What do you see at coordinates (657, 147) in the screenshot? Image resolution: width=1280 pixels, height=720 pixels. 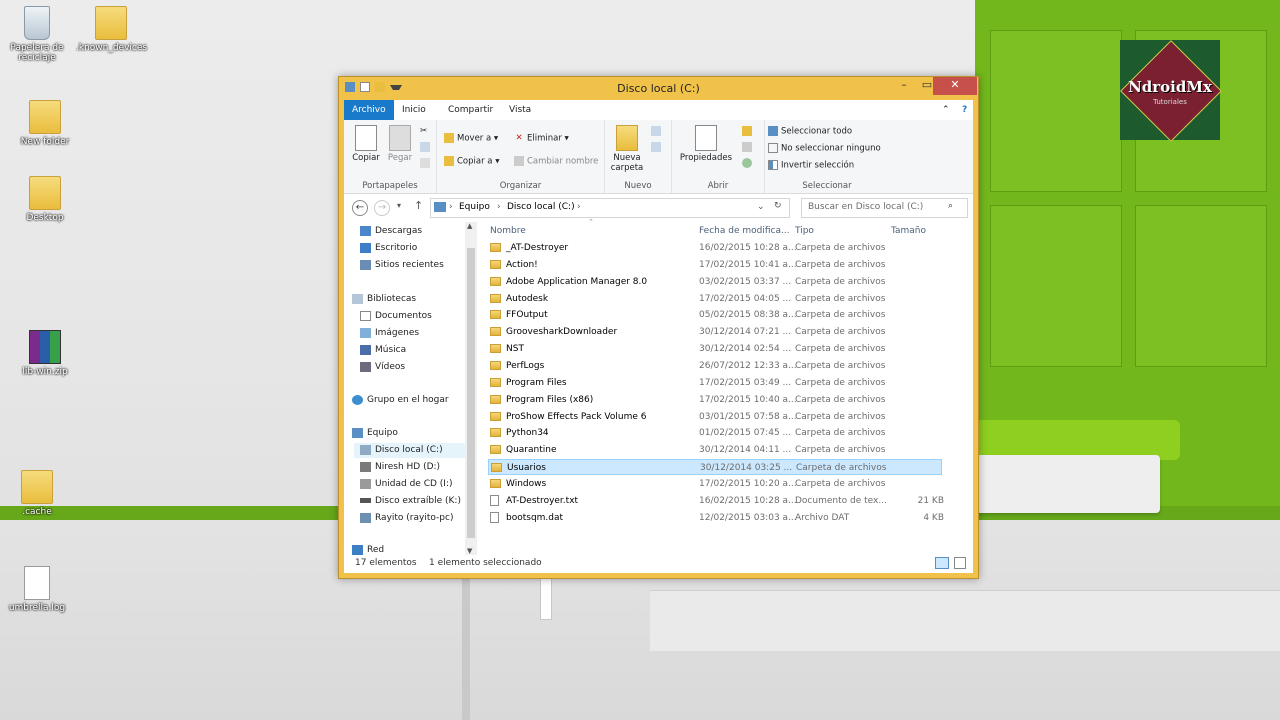 I see `easy-access-icon` at bounding box center [657, 147].